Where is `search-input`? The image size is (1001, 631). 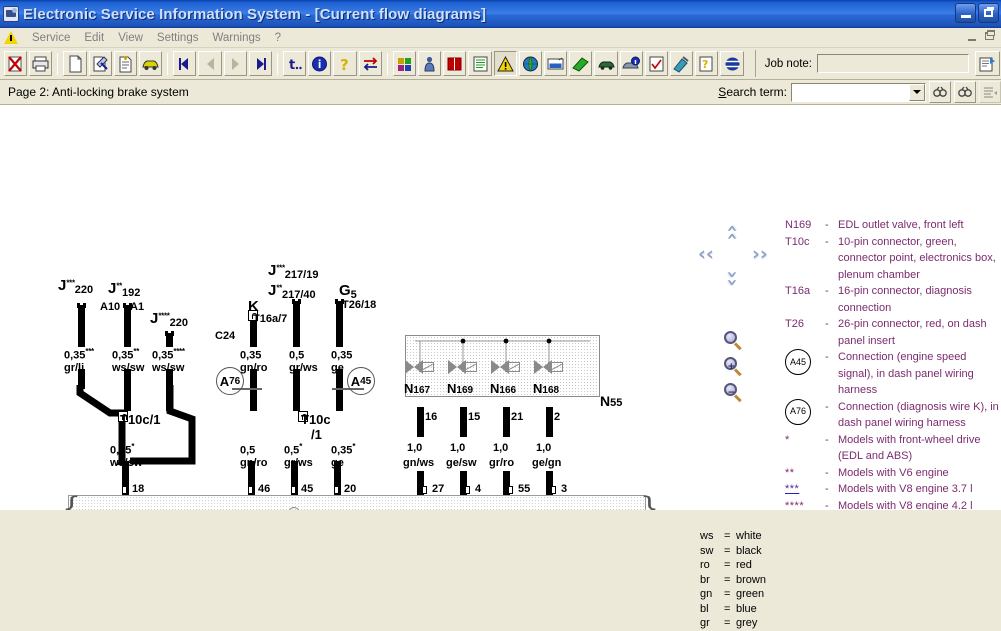 search-input is located at coordinates (850, 92).